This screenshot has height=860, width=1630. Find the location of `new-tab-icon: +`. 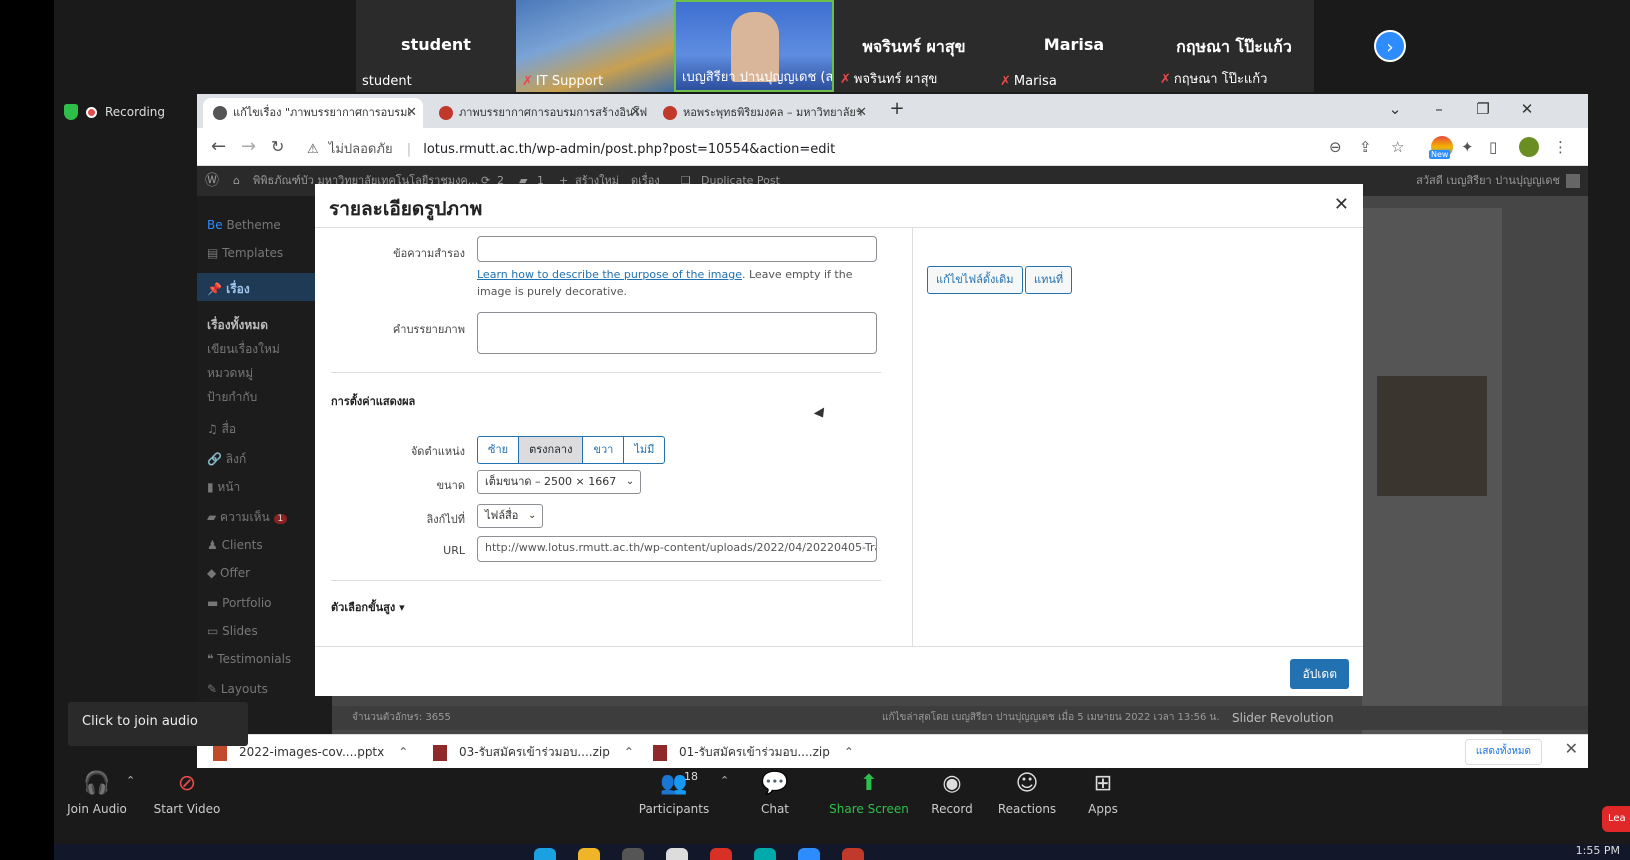

new-tab-icon: + is located at coordinates (897, 111).